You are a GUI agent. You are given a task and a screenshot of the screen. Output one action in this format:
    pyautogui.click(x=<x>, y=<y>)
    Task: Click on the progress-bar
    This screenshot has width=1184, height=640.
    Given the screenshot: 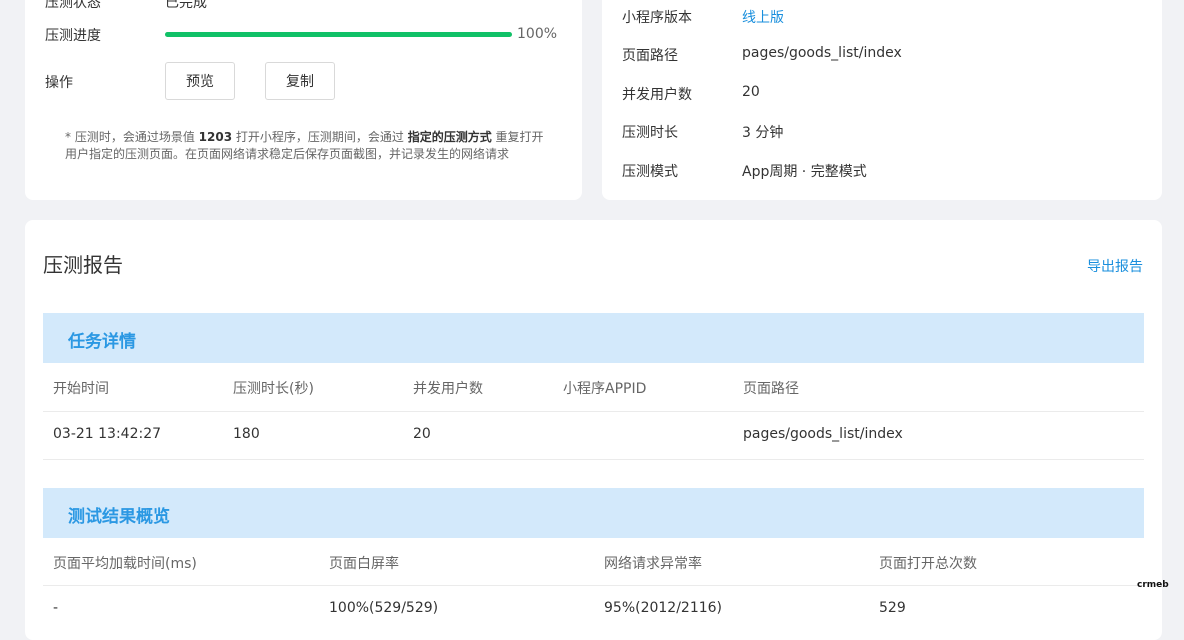 What is the action you would take?
    pyautogui.click(x=338, y=34)
    